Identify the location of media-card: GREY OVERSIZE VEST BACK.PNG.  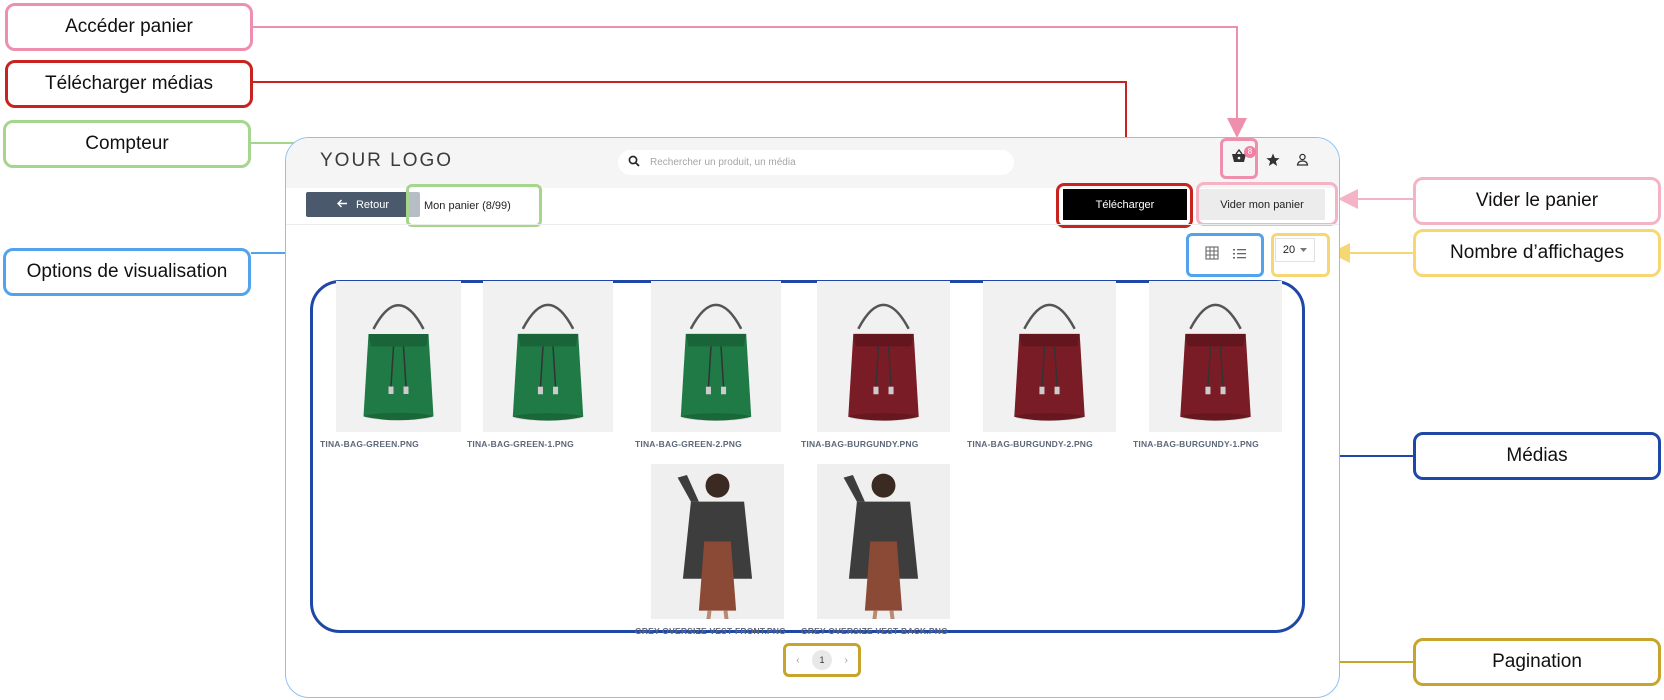
(875, 550).